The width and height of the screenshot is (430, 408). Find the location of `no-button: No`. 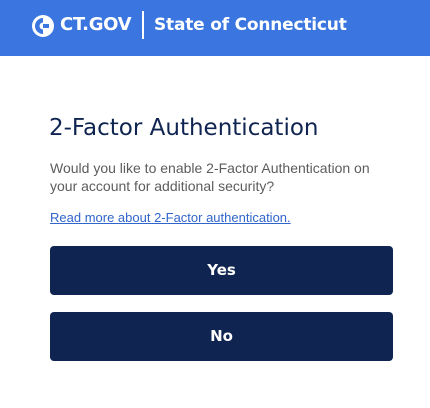

no-button: No is located at coordinates (221, 336).